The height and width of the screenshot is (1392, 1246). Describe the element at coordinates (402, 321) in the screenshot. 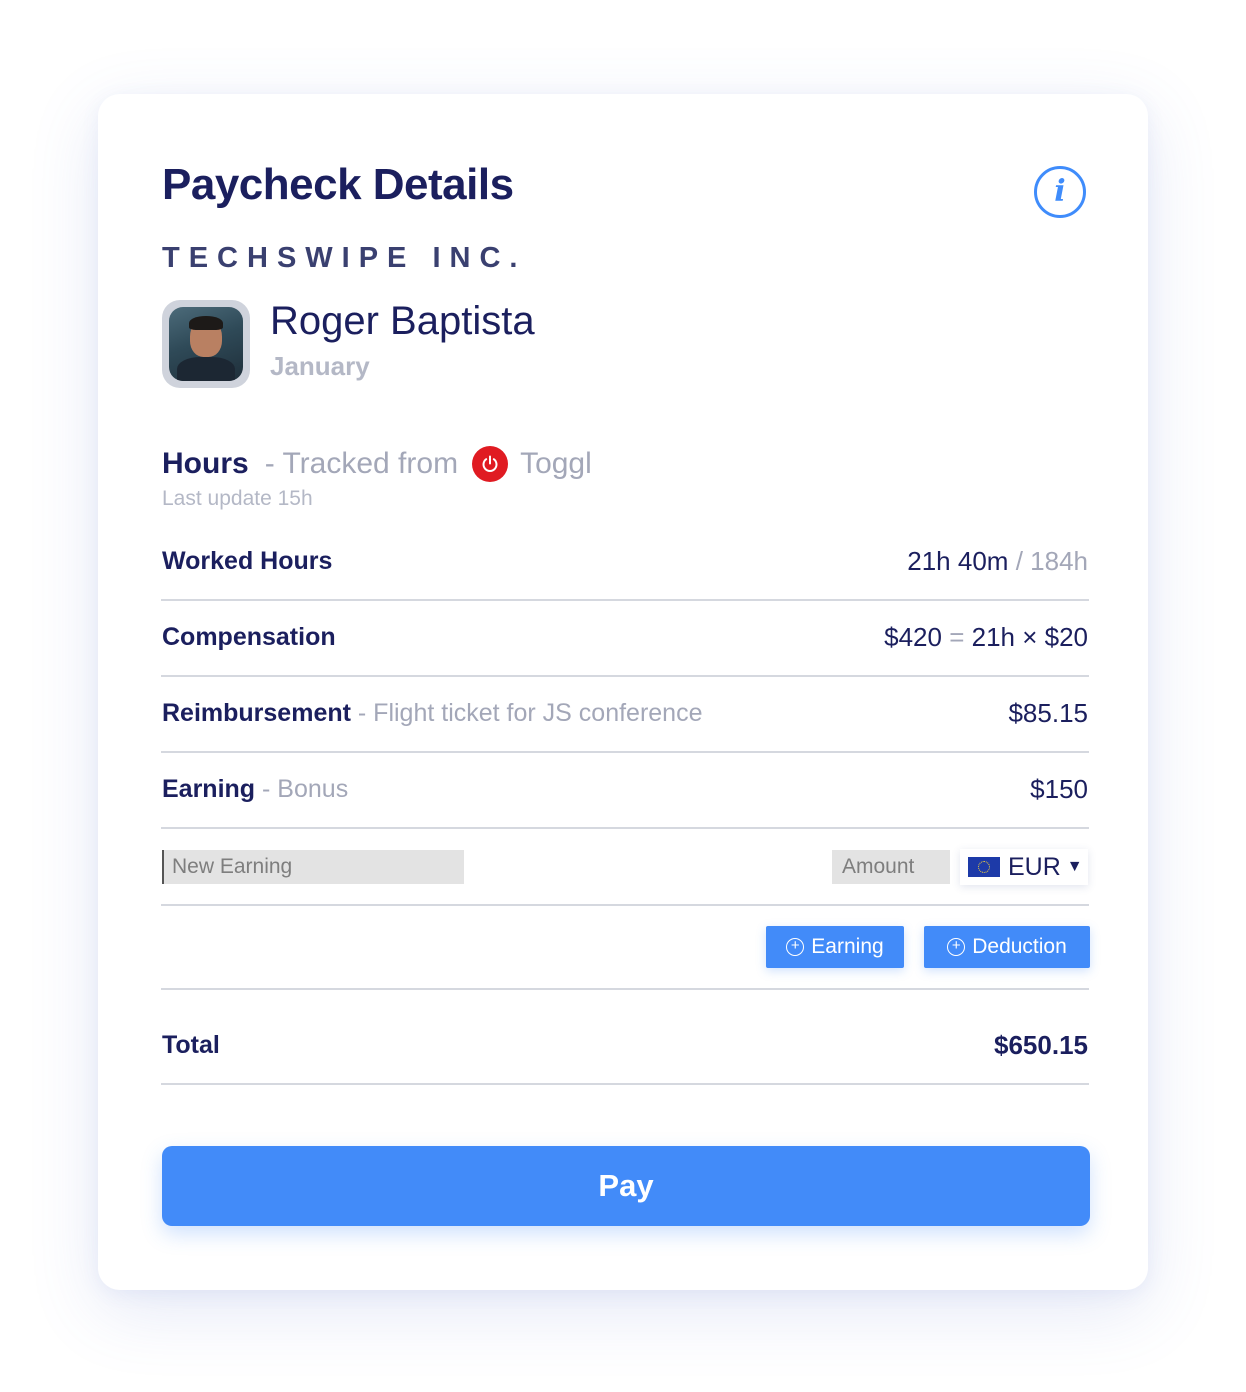

I see `employee-name: Roger Baptista` at that location.